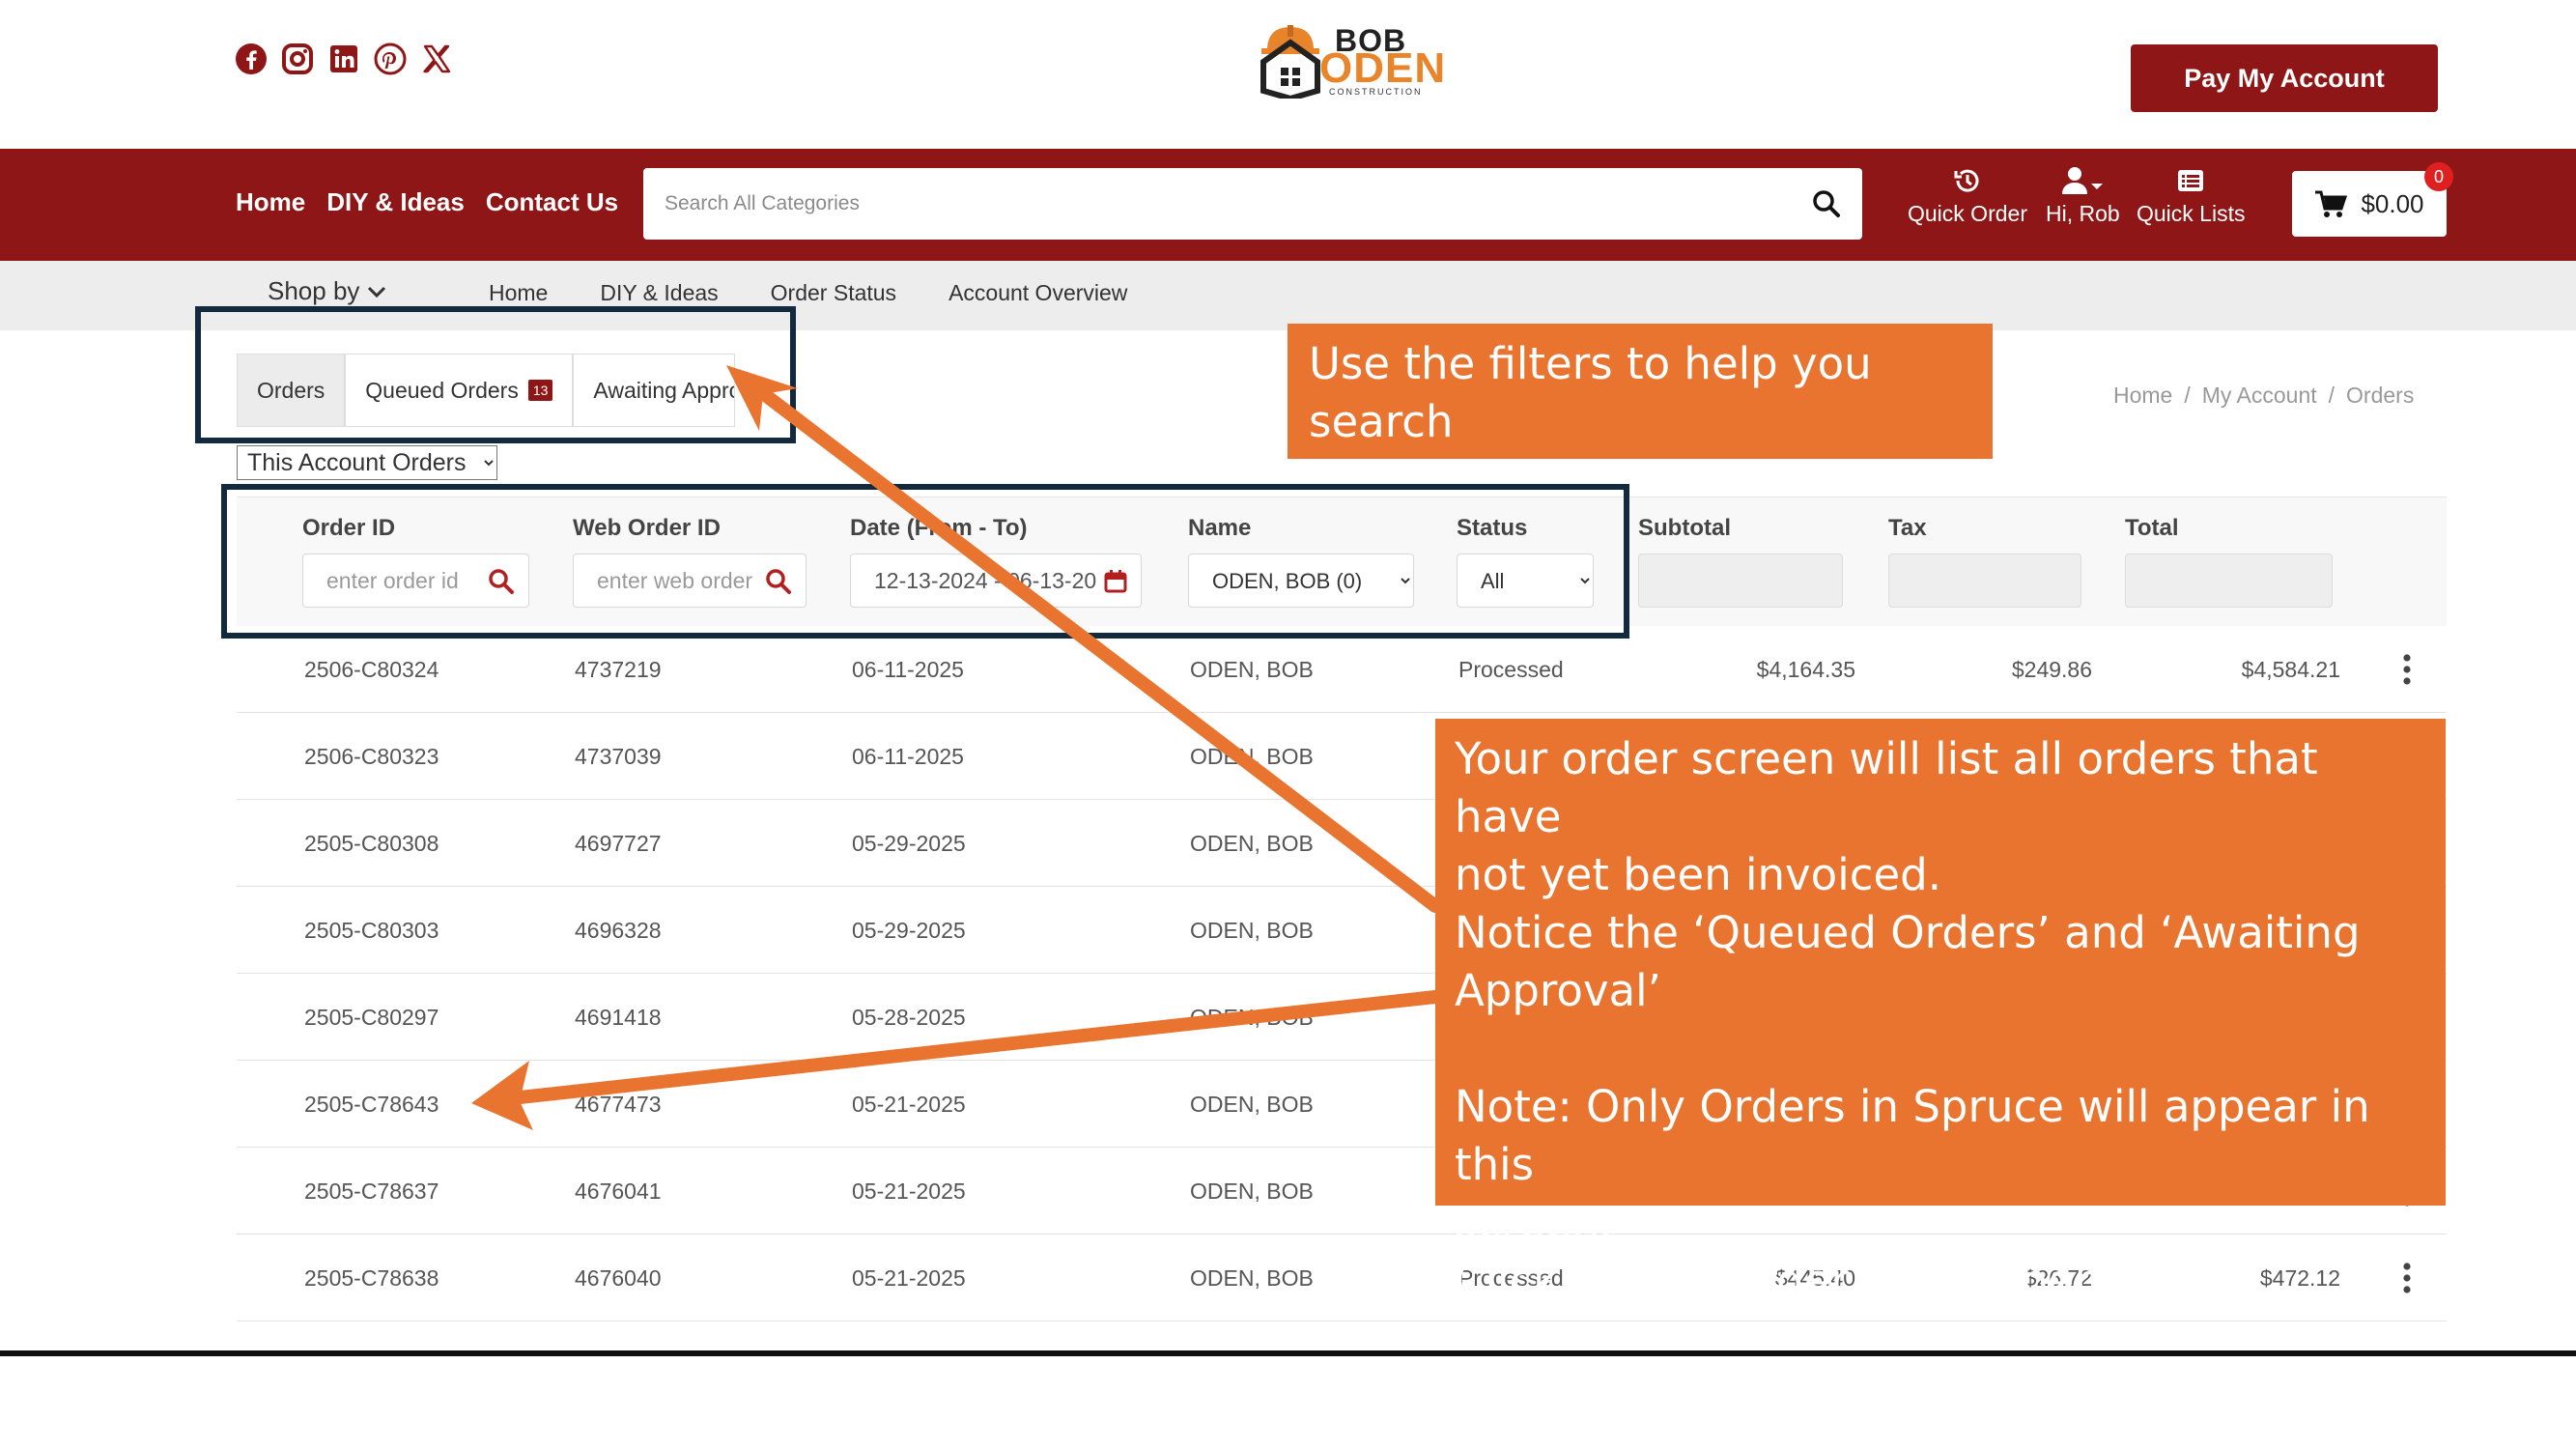  Describe the element at coordinates (371, 1105) in the screenshot. I see `cell-order-id: 2505-C78643` at that location.